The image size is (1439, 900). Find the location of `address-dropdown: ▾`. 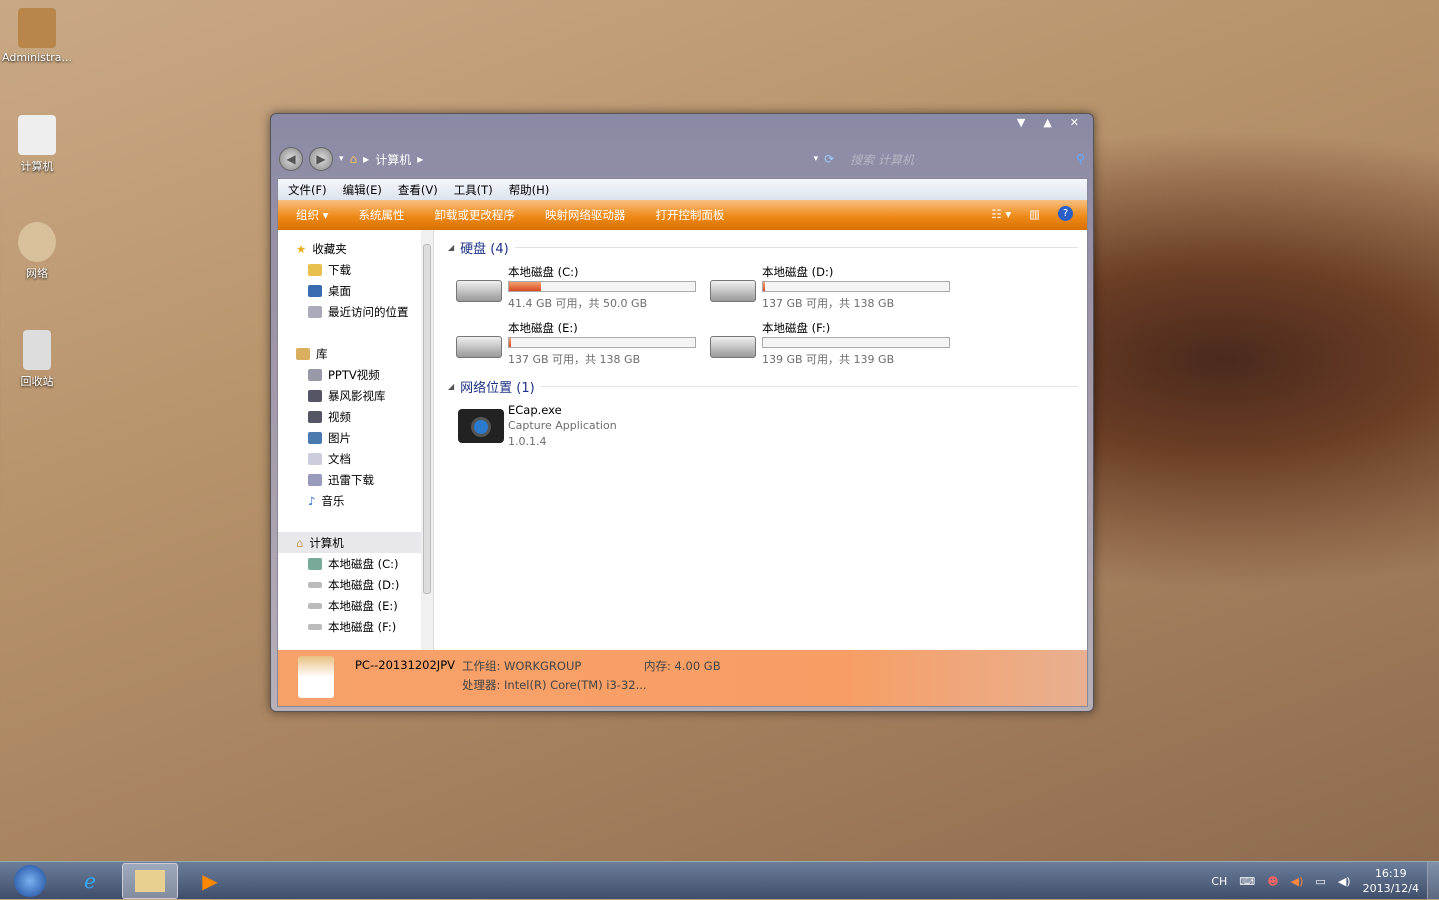

address-dropdown: ▾ is located at coordinates (816, 159).